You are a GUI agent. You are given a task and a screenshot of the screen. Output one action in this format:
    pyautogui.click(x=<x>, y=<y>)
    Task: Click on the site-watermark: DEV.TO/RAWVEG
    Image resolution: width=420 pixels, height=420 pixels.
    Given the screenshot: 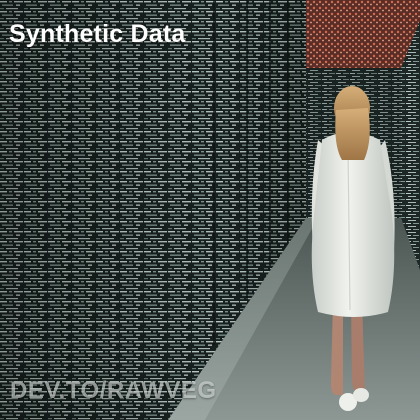 What is the action you would take?
    pyautogui.click(x=113, y=390)
    